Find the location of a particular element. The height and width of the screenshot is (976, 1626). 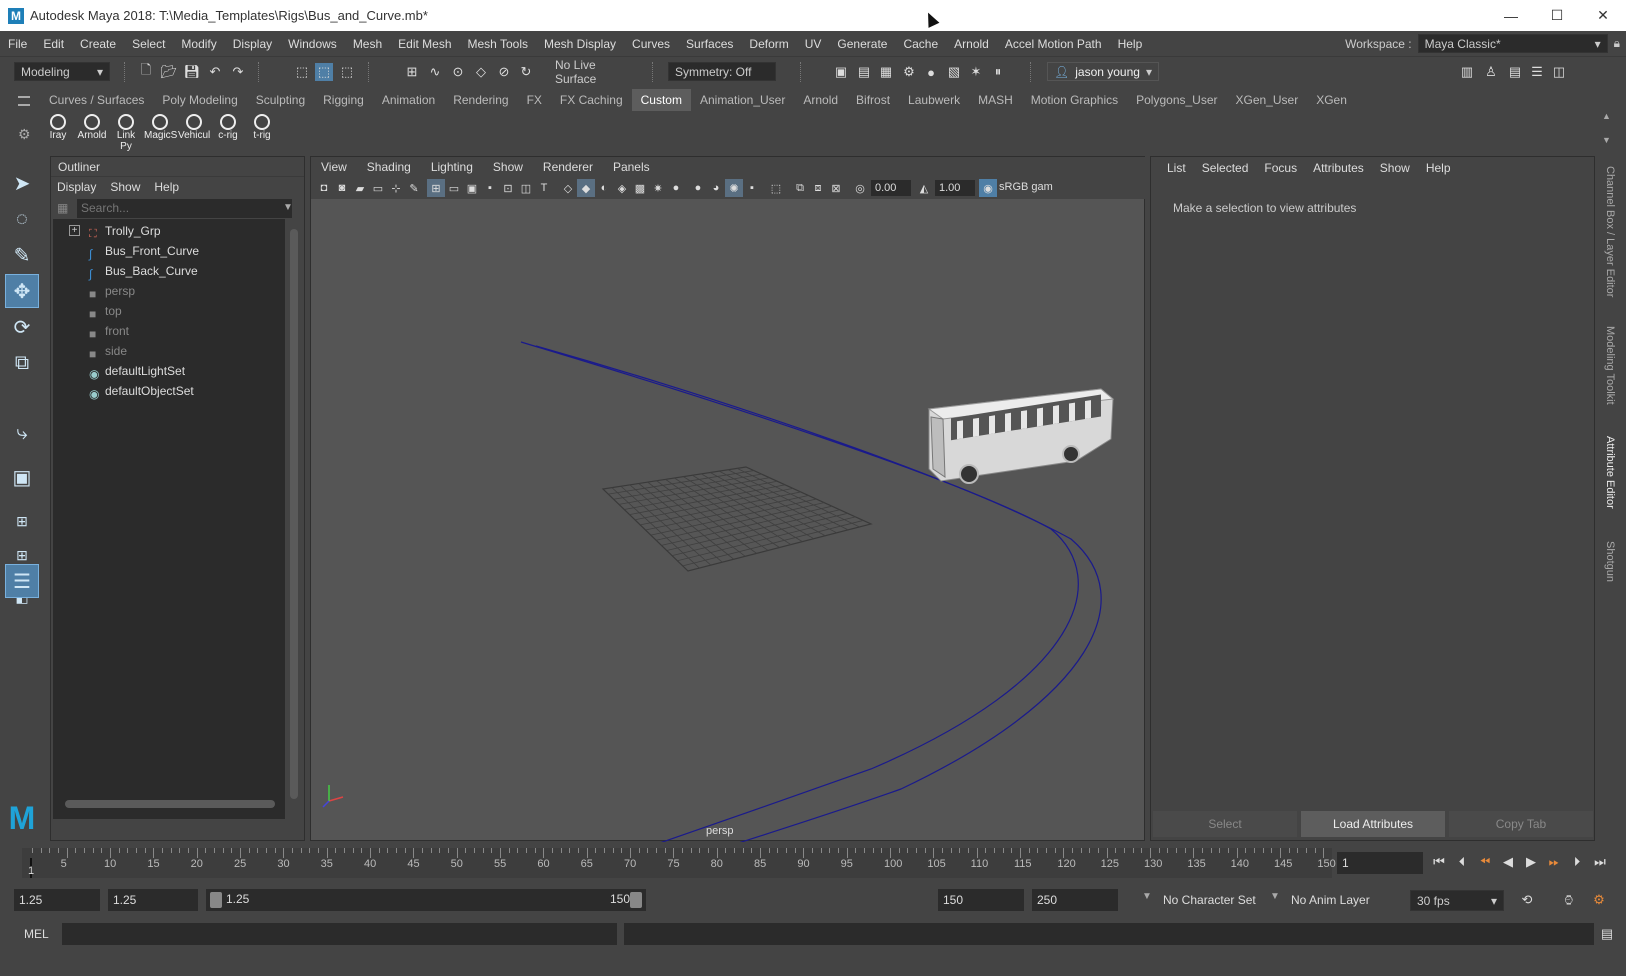

rotate-tool-icon: ⟳ is located at coordinates (22, 327).